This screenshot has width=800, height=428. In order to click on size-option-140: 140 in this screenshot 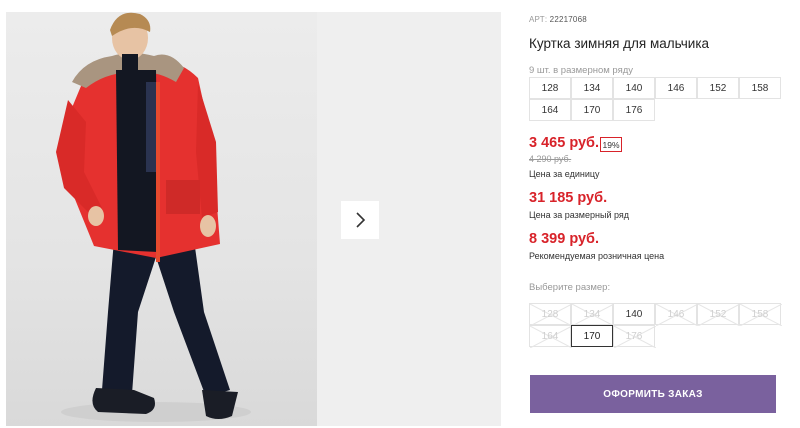, I will do `click(634, 314)`.